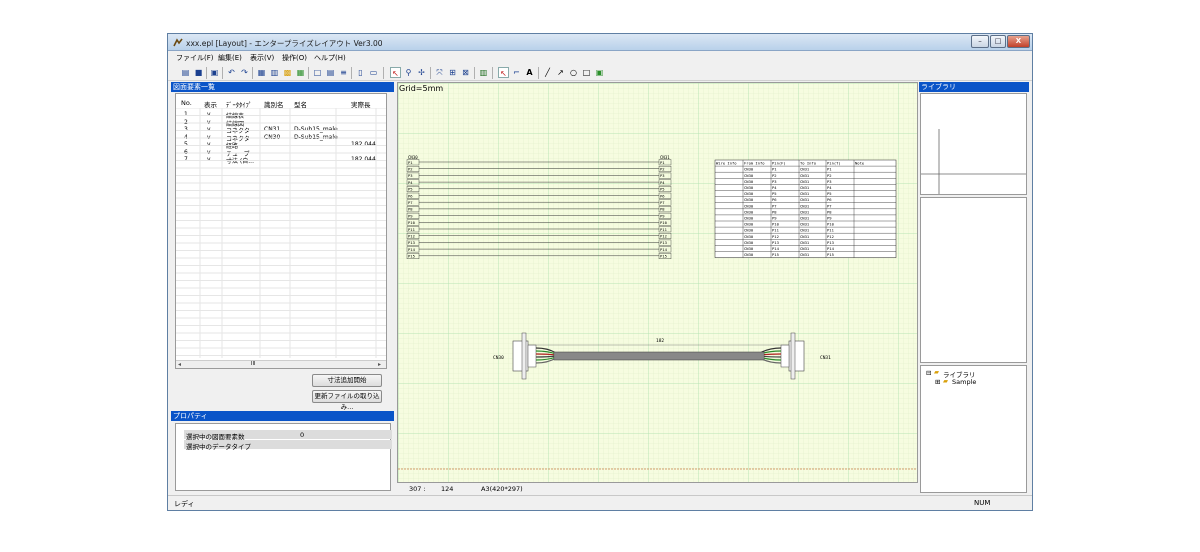 The width and height of the screenshot is (1200, 552). What do you see at coordinates (410, 195) in the screenshot?
I see `pin-label-left: P6` at bounding box center [410, 195].